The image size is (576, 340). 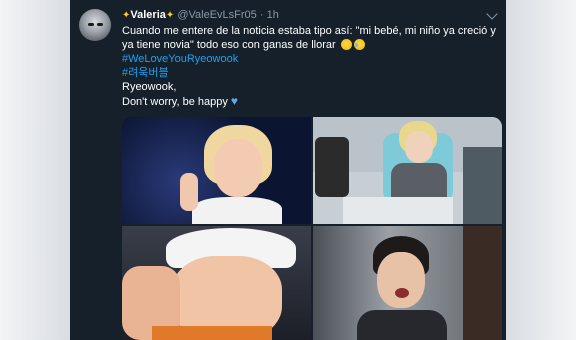 I want to click on tweet-text-segment: Don't worry, be happy, so click(x=175, y=102).